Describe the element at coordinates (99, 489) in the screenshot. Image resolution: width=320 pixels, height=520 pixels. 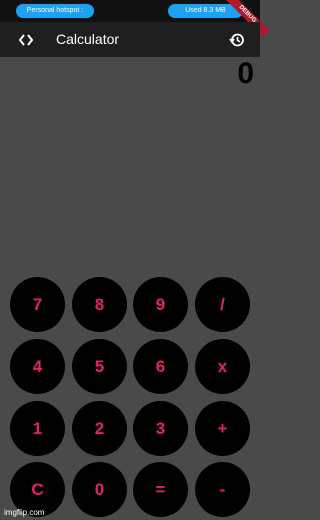
I see `key-0: 0` at that location.